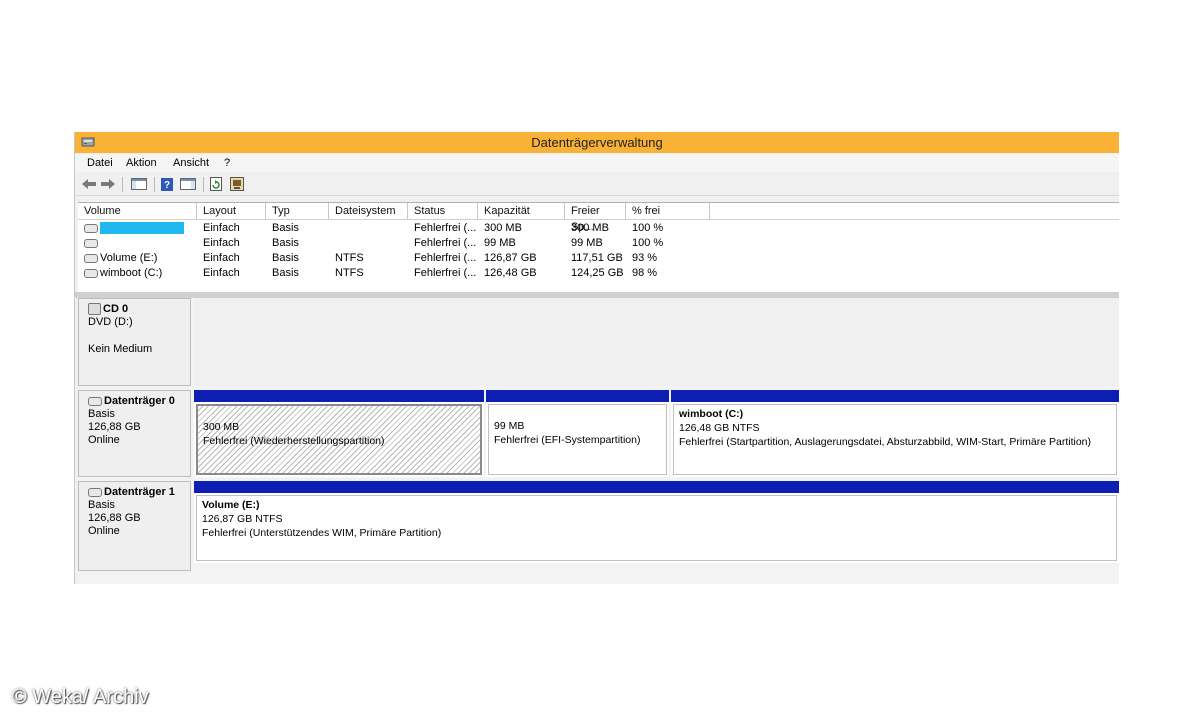  What do you see at coordinates (510, 273) in the screenshot?
I see `kapazitaet-cell: 126,48 GB` at bounding box center [510, 273].